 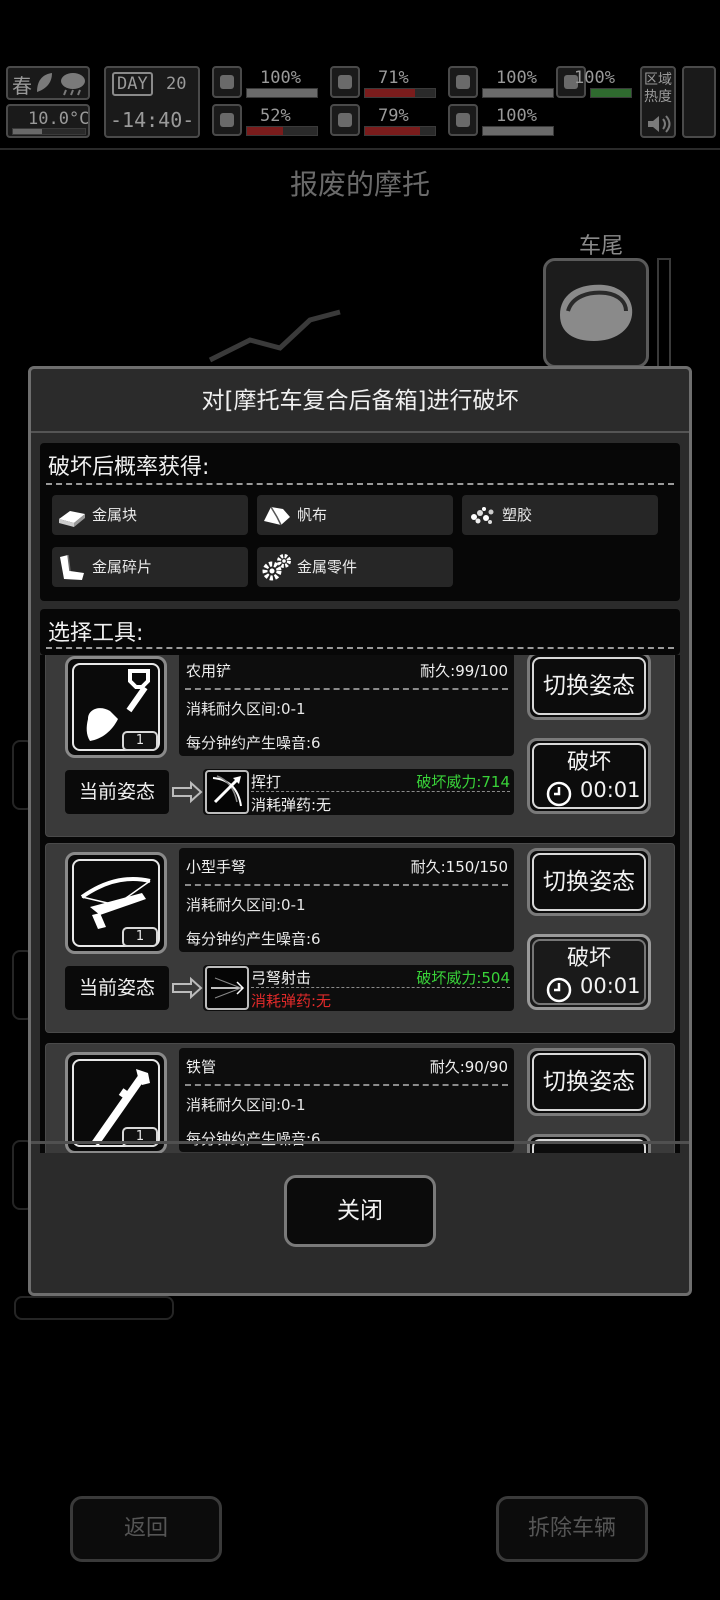 What do you see at coordinates (360, 401) in the screenshot?
I see `dialog-title: 对[摩托车复合后备箱]进行破坏` at bounding box center [360, 401].